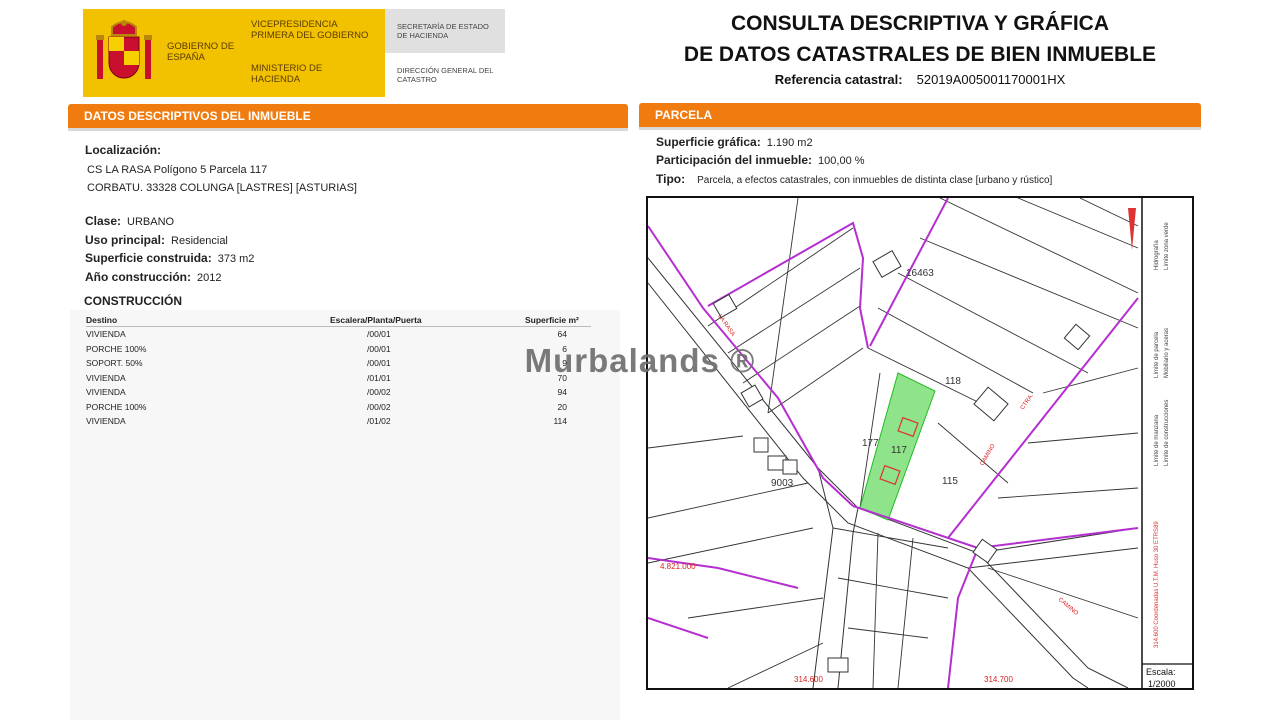  What do you see at coordinates (133, 301) in the screenshot?
I see `construccion-heading: CONSTRUCCIÓN` at bounding box center [133, 301].